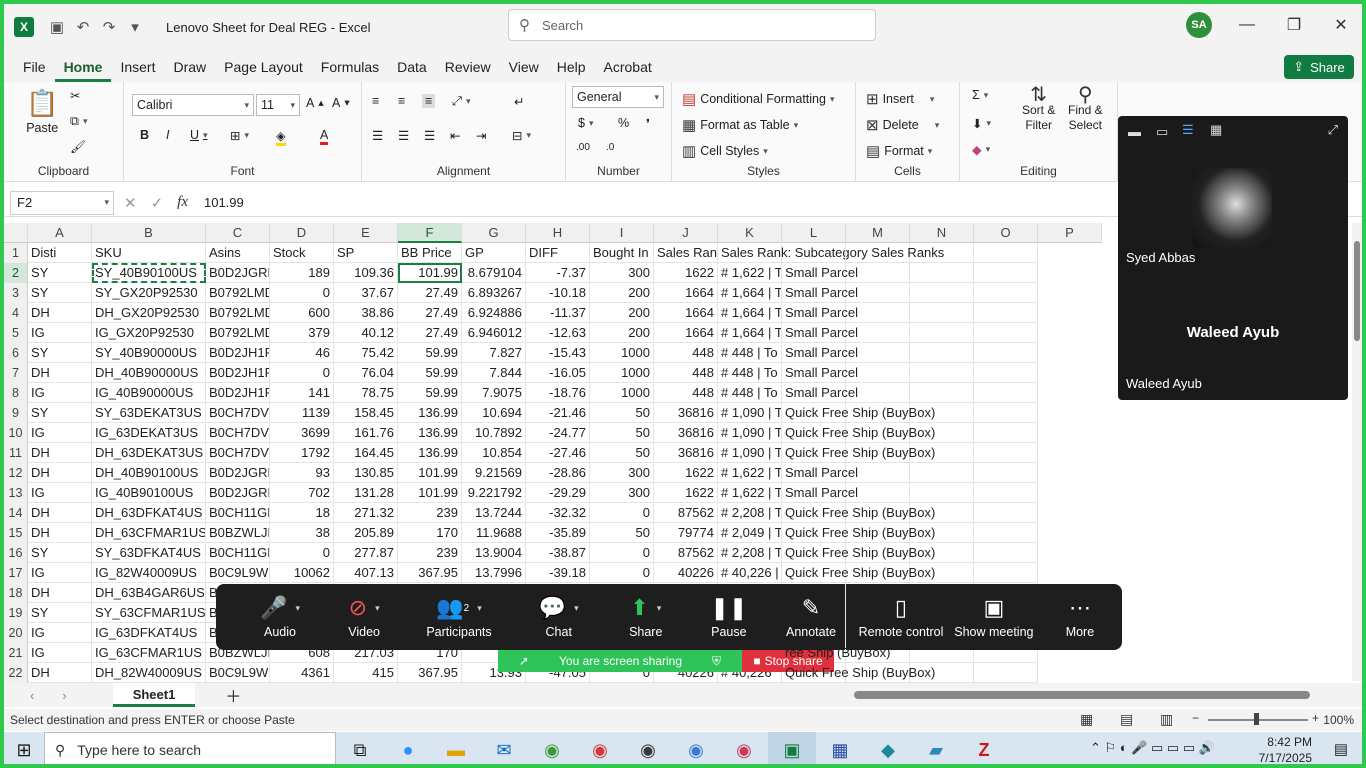  What do you see at coordinates (686, 573) in the screenshot?
I see `cell-j17: 40226` at bounding box center [686, 573].